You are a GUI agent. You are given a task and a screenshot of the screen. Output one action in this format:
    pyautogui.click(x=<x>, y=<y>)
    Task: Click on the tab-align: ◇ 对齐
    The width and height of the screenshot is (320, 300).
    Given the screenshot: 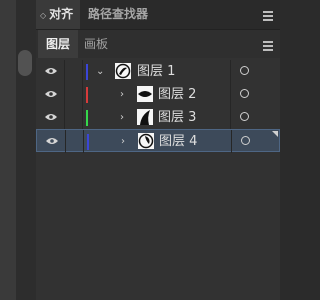 What is the action you would take?
    pyautogui.click(x=58, y=14)
    